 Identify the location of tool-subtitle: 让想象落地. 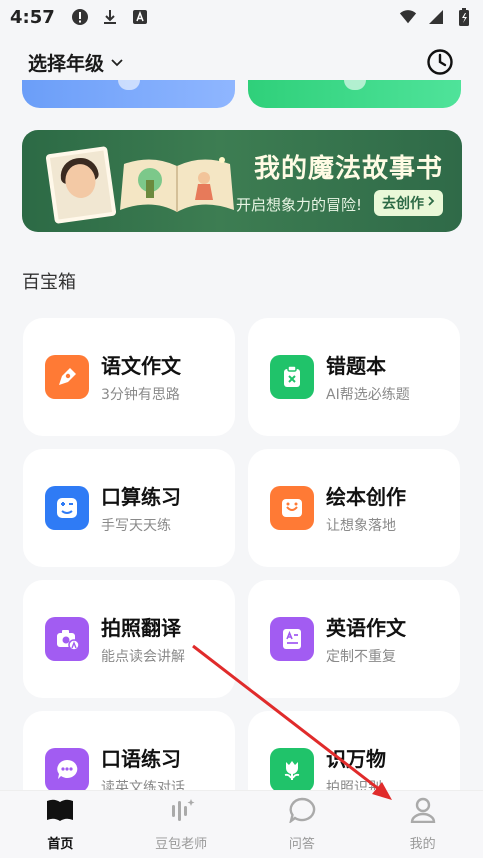
(361, 526).